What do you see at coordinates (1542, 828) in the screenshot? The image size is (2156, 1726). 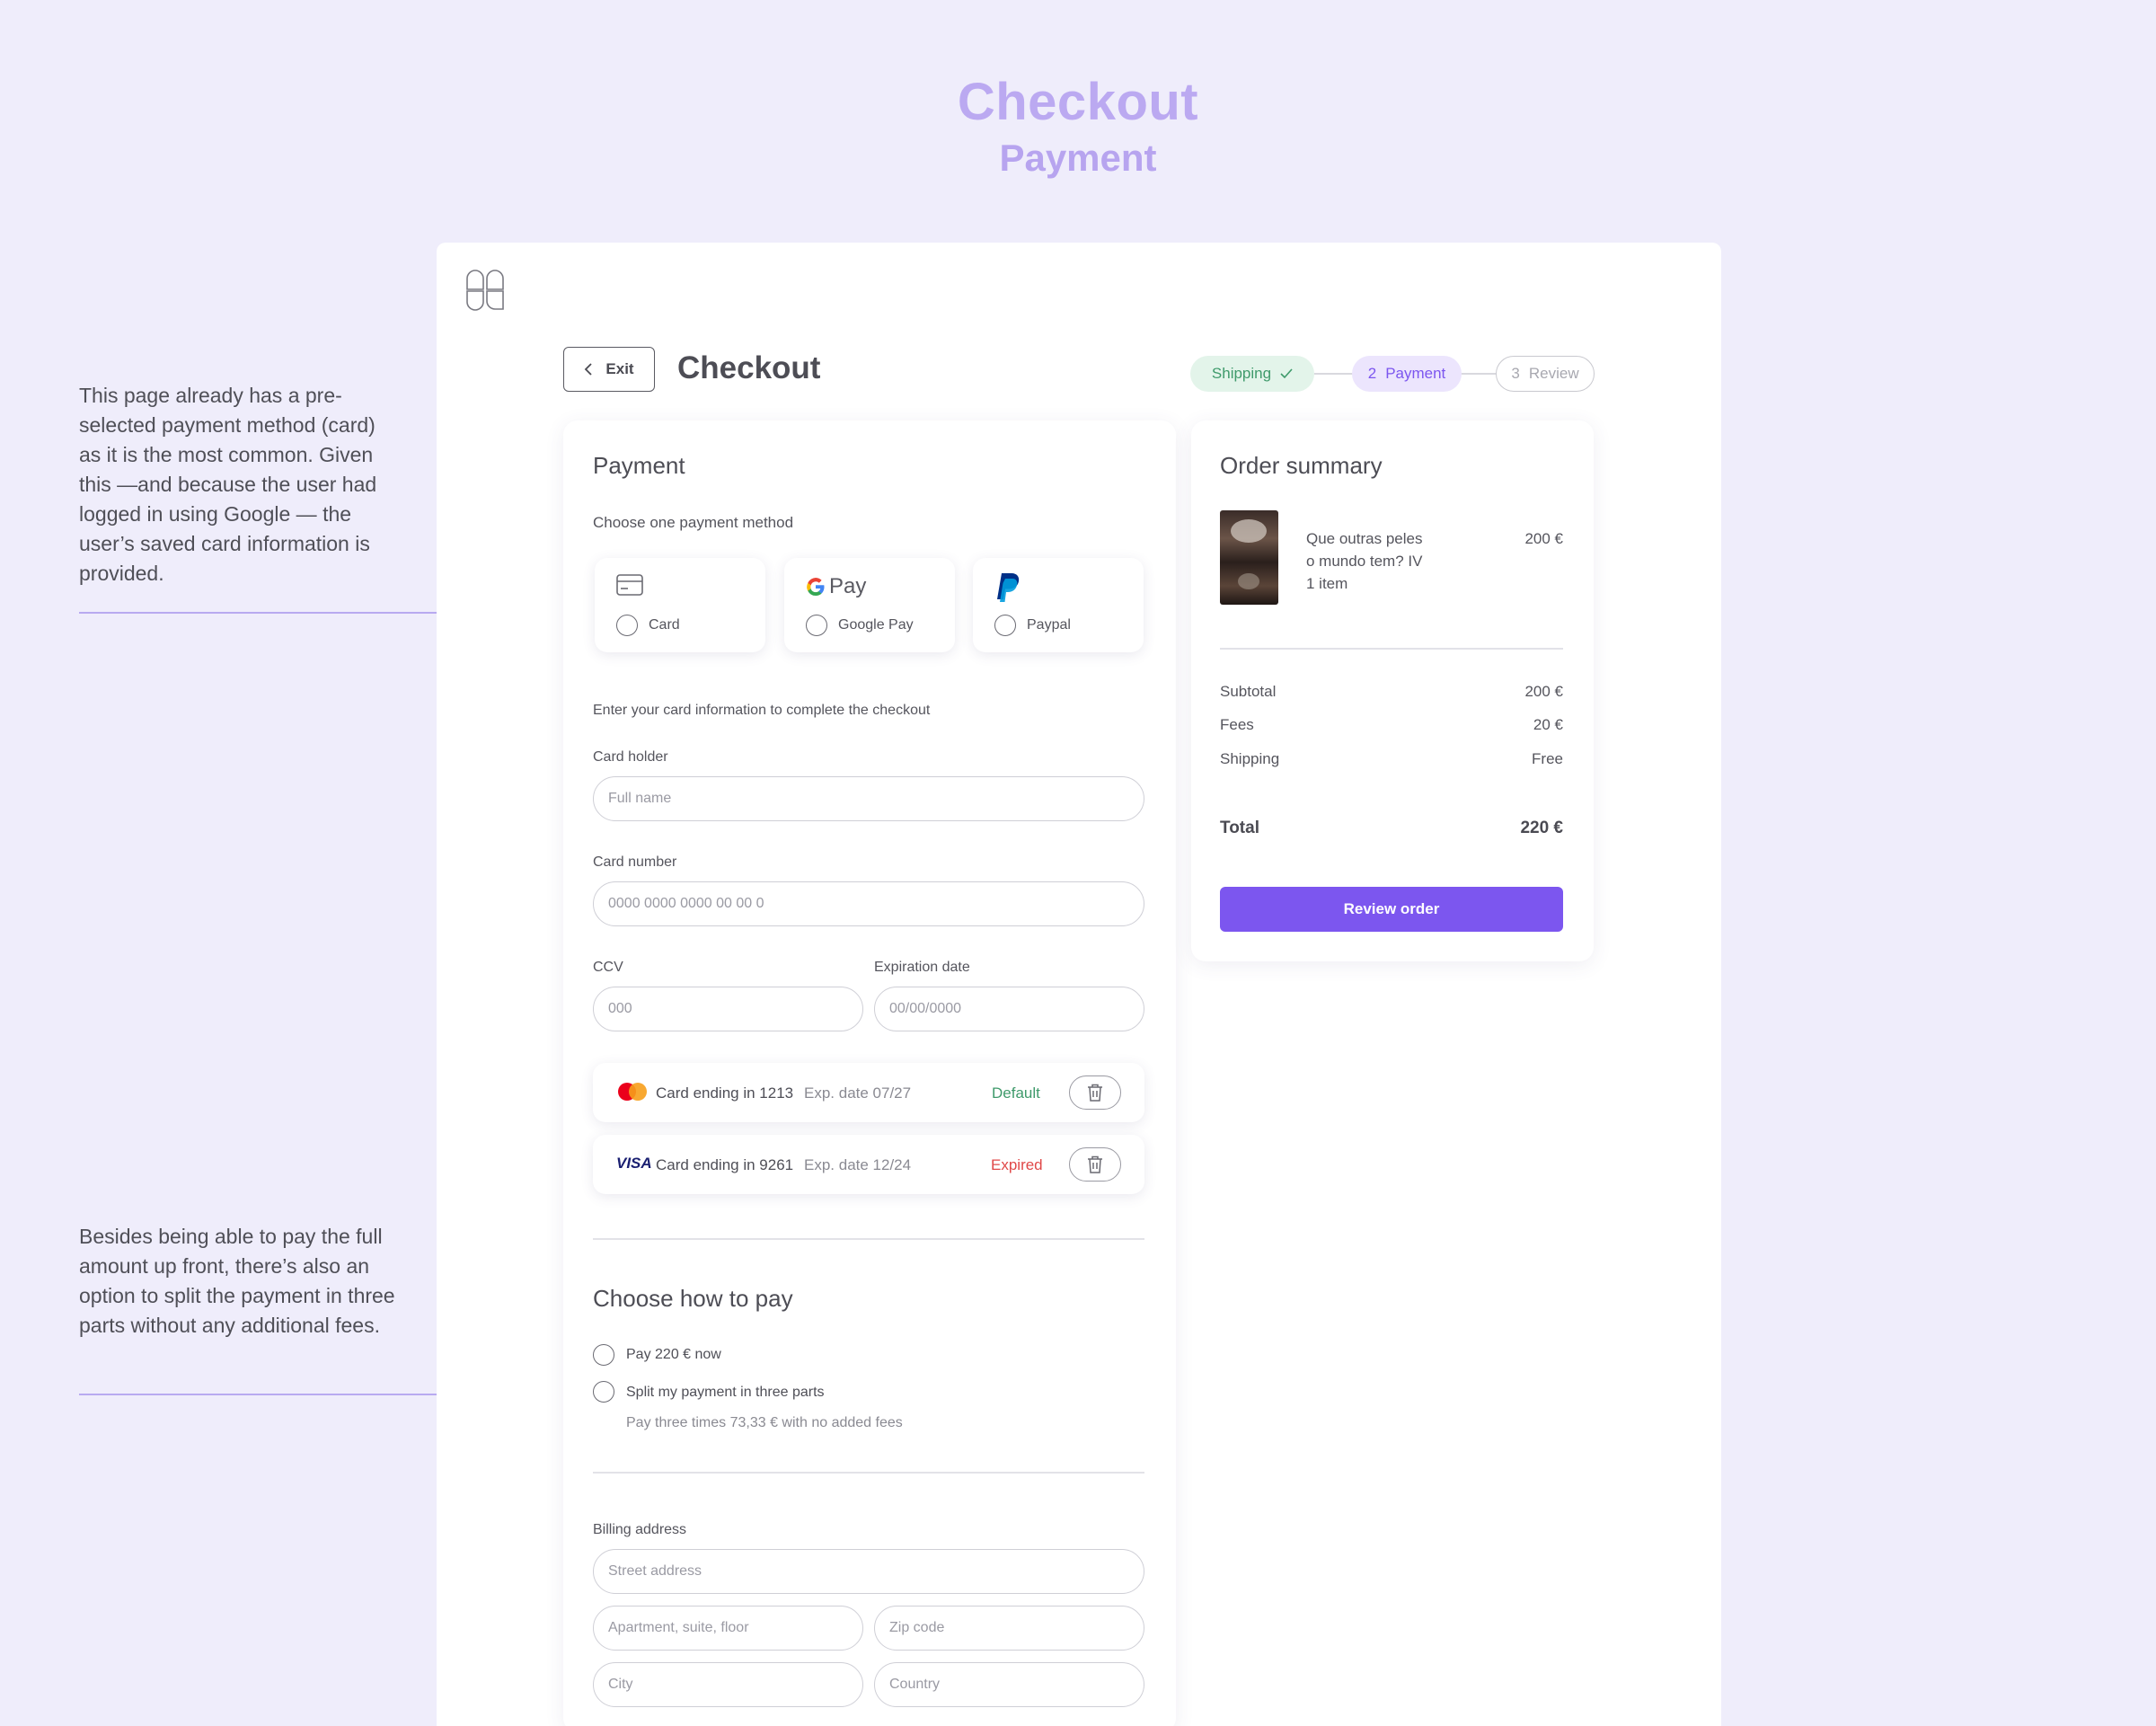 I see `total-value: 220 €` at bounding box center [1542, 828].